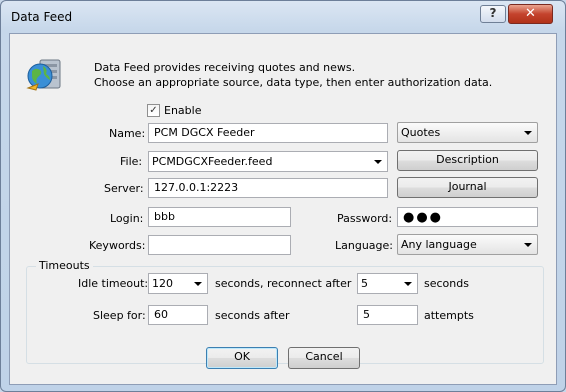 This screenshot has width=566, height=392. I want to click on attempts-input: 5, so click(387, 315).